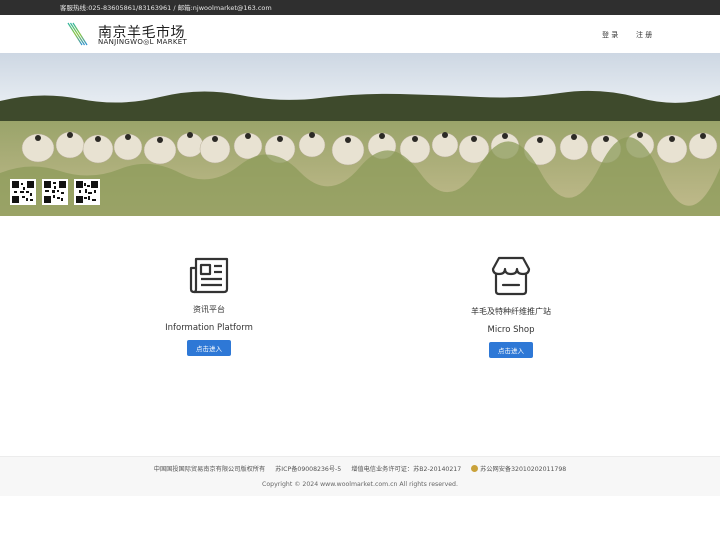  Describe the element at coordinates (143, 42) in the screenshot. I see `logo-title-en: NANJINGWO◎L MARKET` at that location.